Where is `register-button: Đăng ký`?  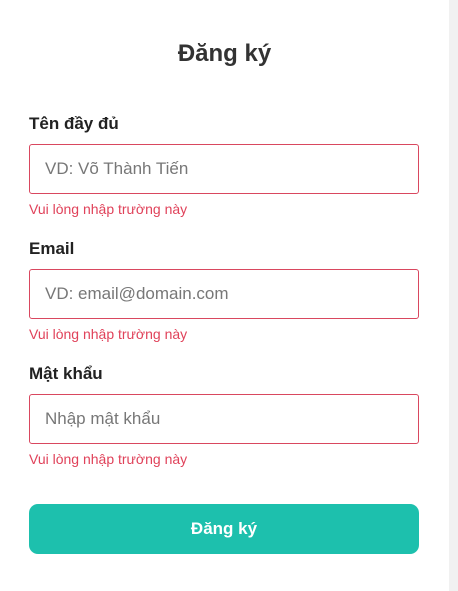
register-button: Đăng ký is located at coordinates (224, 529).